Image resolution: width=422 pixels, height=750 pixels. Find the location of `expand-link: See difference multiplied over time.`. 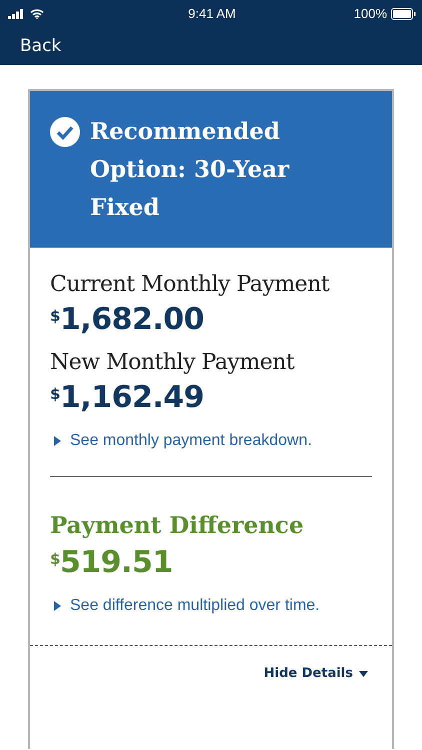

expand-link: See difference multiplied over time. is located at coordinates (213, 606).